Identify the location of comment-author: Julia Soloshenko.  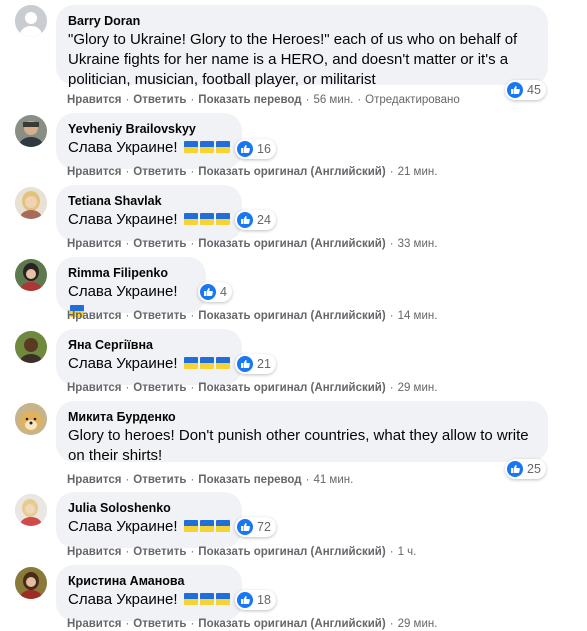
(149, 508).